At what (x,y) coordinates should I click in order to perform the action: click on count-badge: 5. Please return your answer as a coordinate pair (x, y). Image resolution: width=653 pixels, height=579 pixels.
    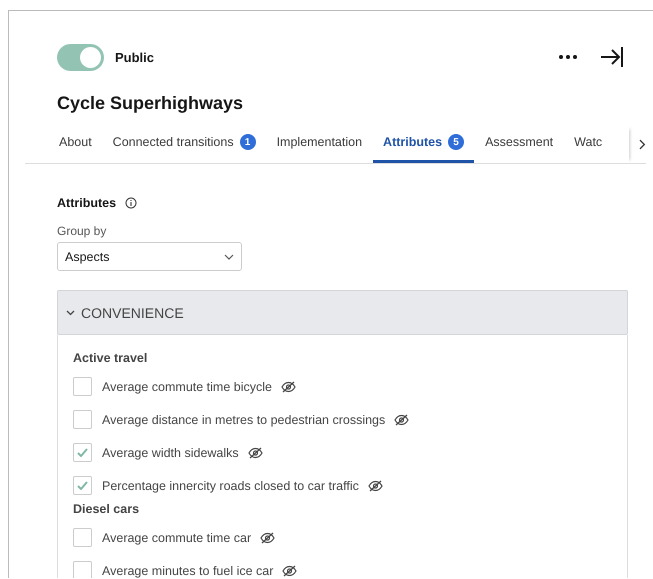
    Looking at the image, I should click on (456, 142).